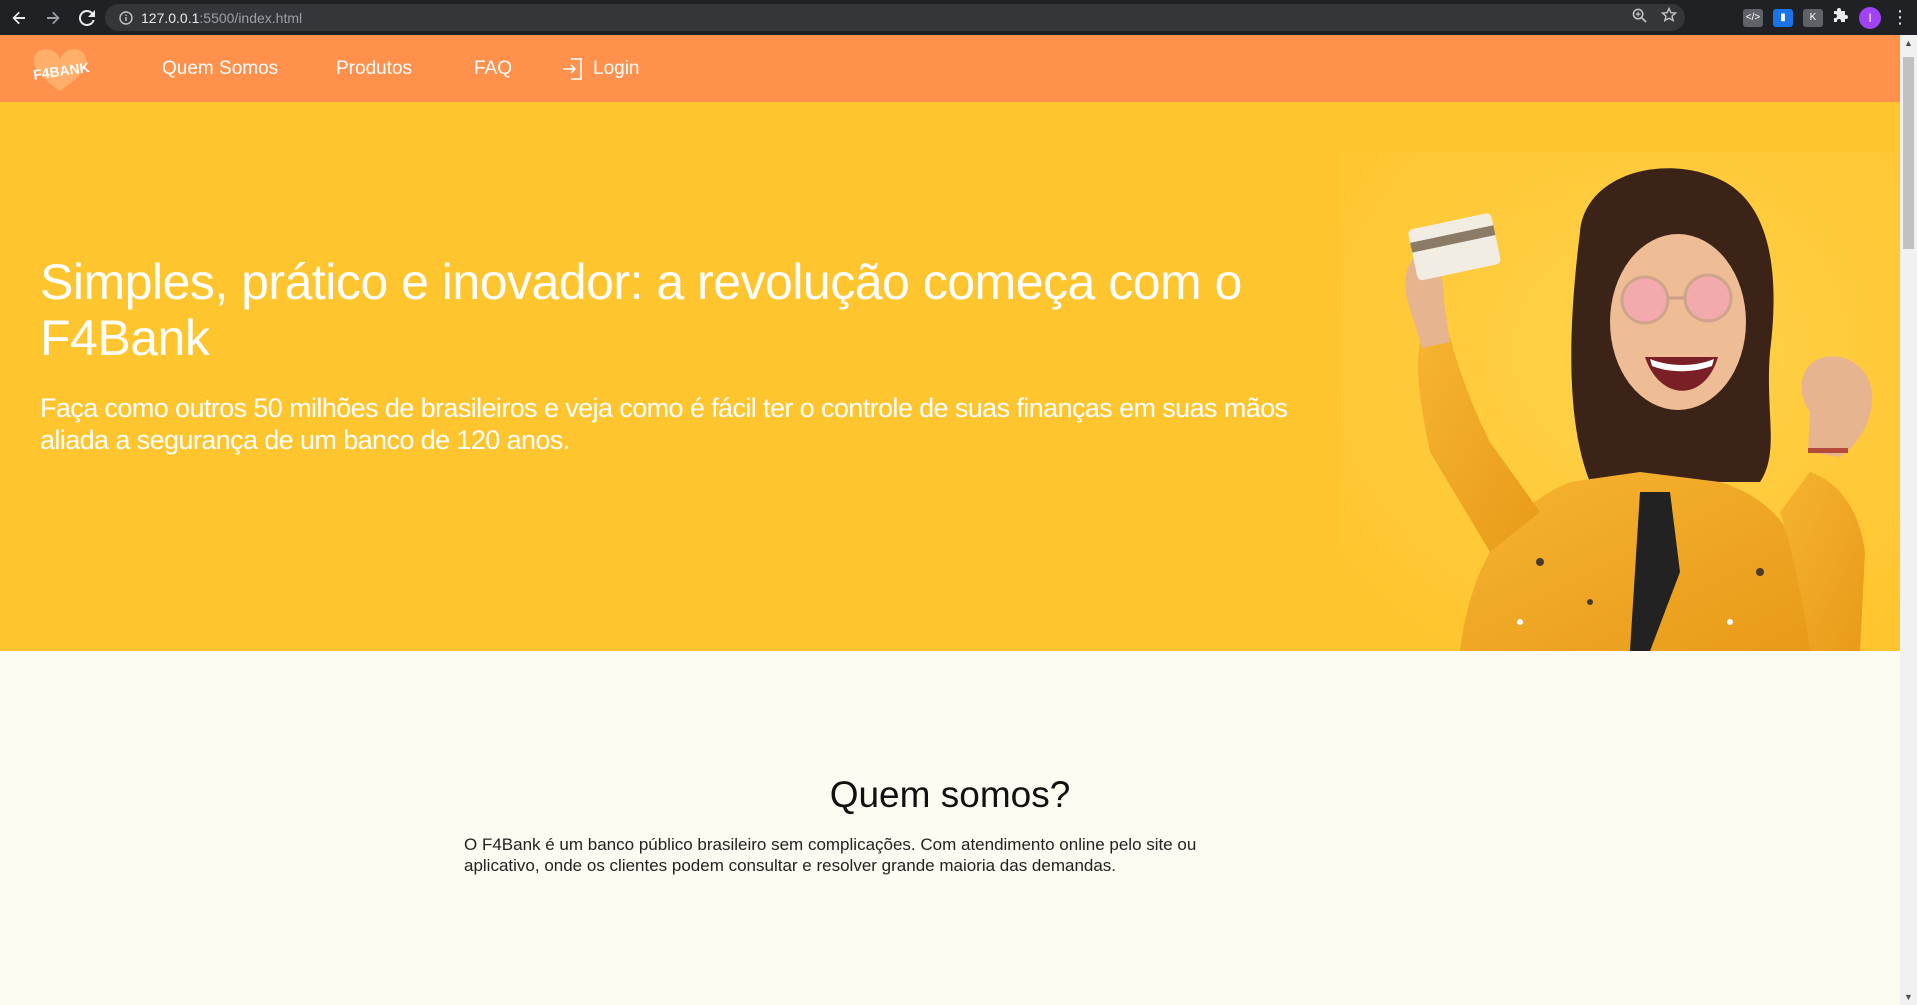 The image size is (1917, 1005). What do you see at coordinates (1753, 17) in the screenshot?
I see `extension-code-icon: </>` at bounding box center [1753, 17].